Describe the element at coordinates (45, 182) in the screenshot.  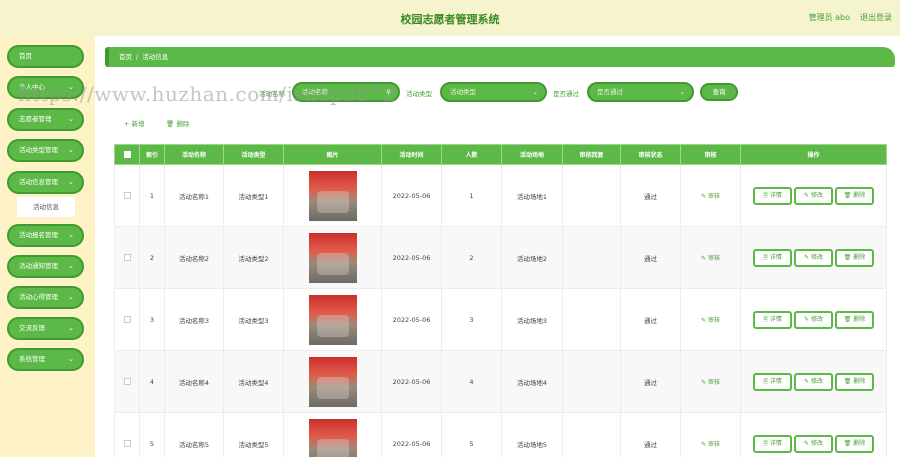
I see `sidebar-item-activity-info: 活动信息管理 ⌄` at that location.